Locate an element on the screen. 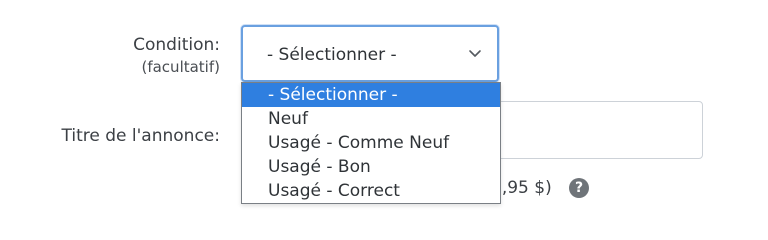 The width and height of the screenshot is (768, 240). dropdown-option-select: - Sélectionner - is located at coordinates (371, 95).